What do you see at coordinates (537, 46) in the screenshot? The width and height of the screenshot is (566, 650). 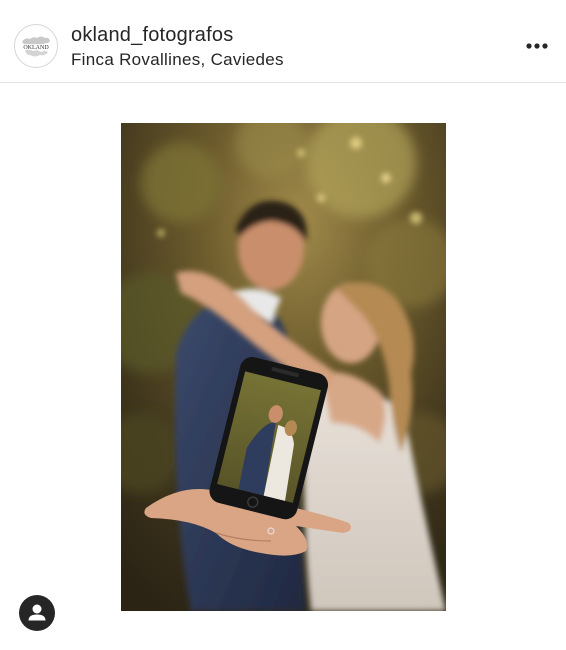 I see `more-options-icon` at bounding box center [537, 46].